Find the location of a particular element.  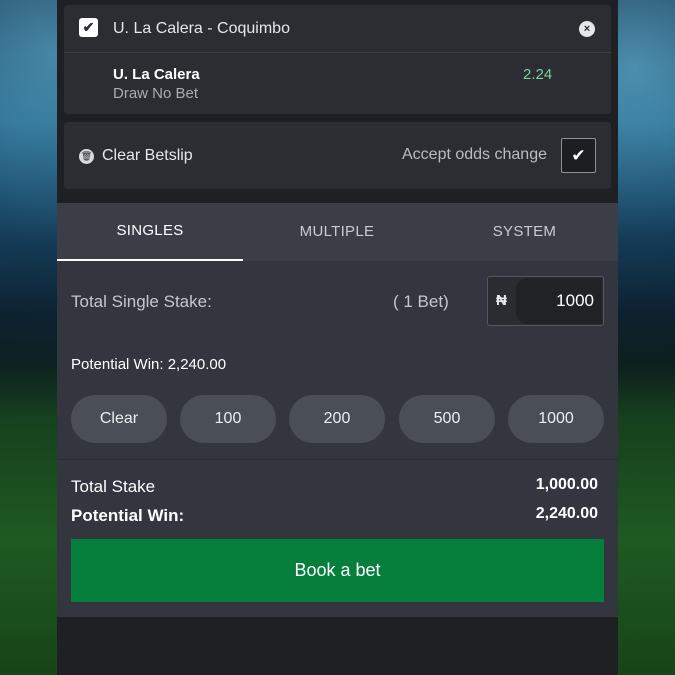

selection-market: Draw No Bet is located at coordinates (156, 93).